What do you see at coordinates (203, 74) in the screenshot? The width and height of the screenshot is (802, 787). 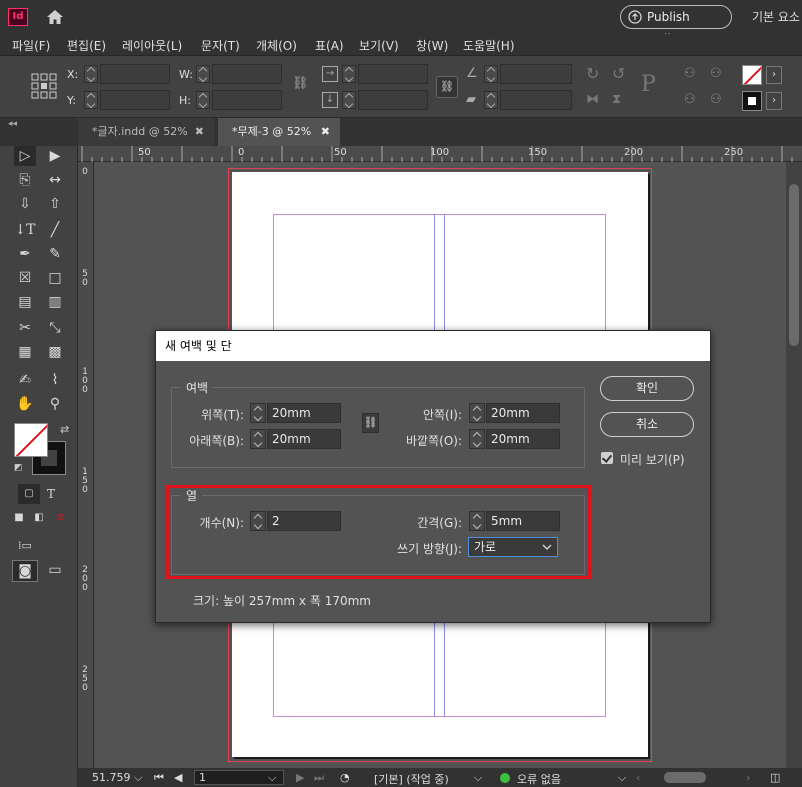 I see `w-stepper` at bounding box center [203, 74].